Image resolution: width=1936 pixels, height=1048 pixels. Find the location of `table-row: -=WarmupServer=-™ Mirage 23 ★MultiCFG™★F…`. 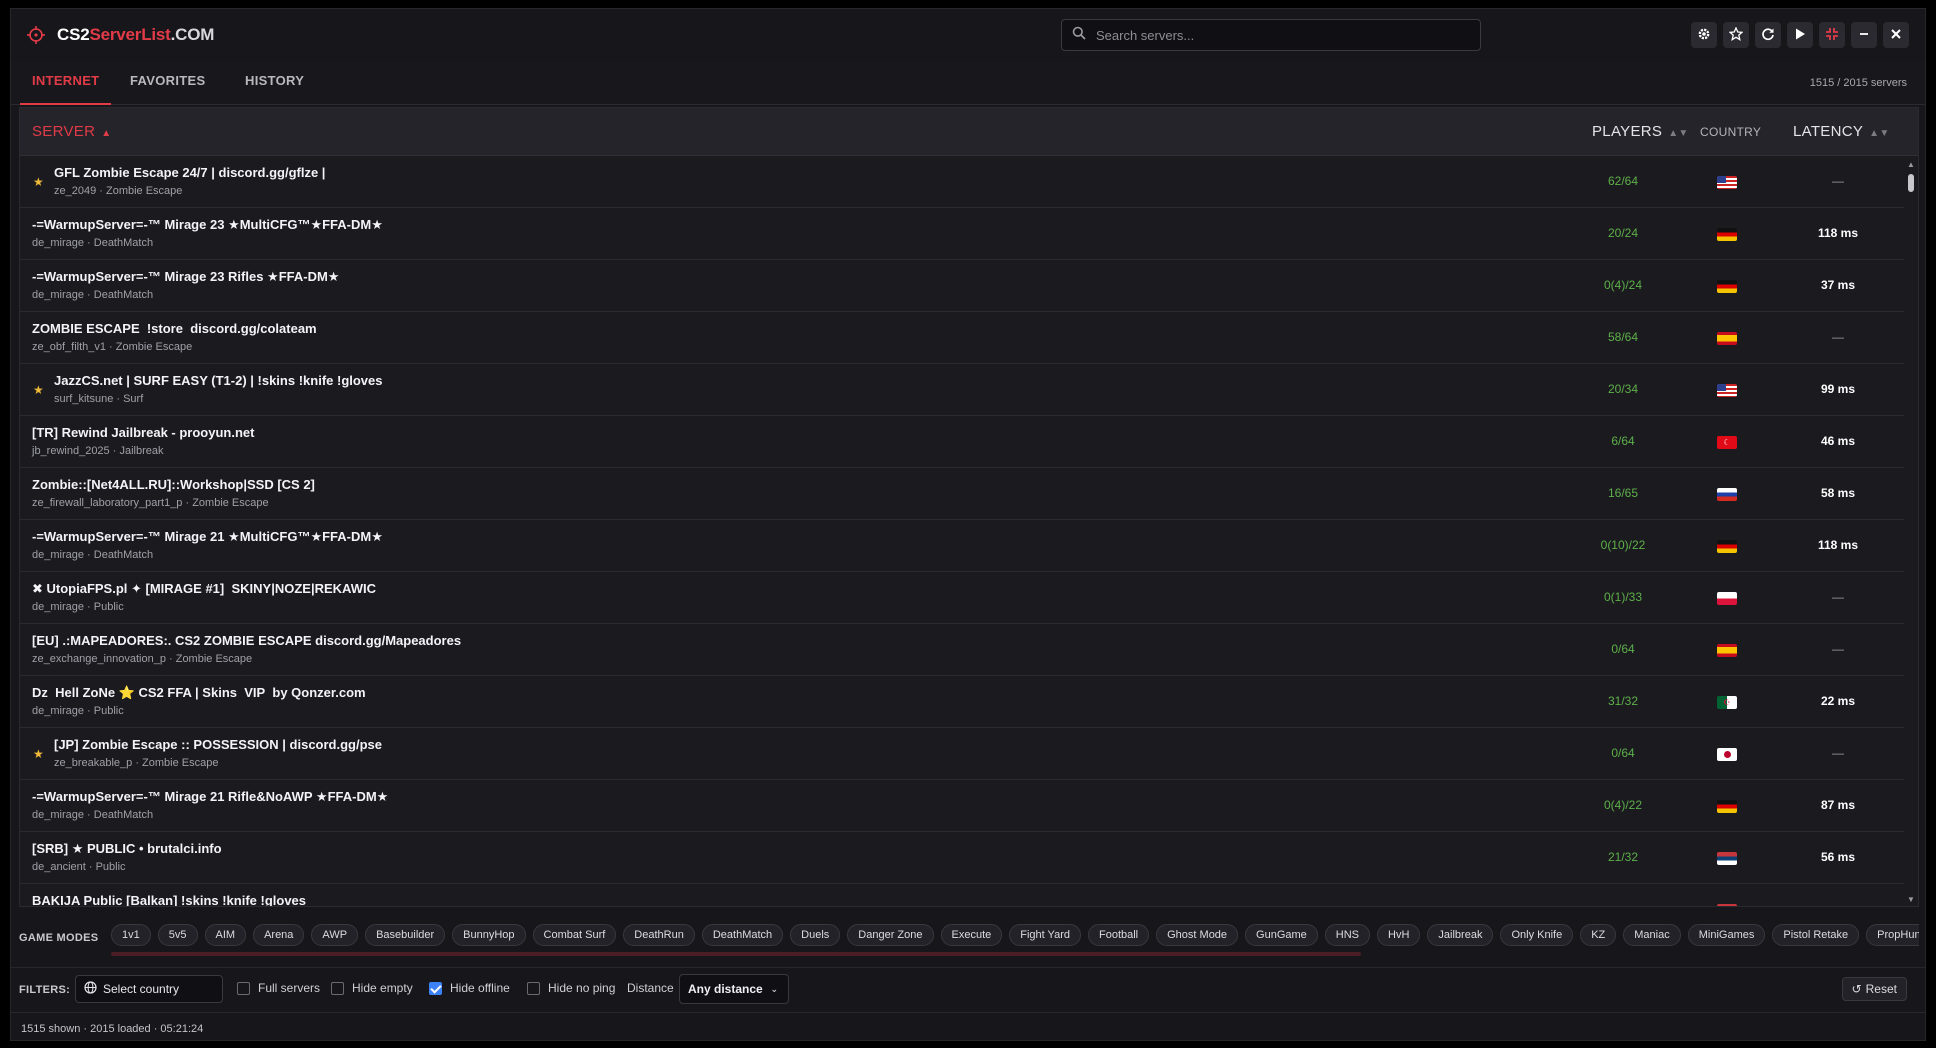

table-row: -=WarmupServer=-™ Mirage 23 ★MultiCFG™★F… is located at coordinates (962, 234).